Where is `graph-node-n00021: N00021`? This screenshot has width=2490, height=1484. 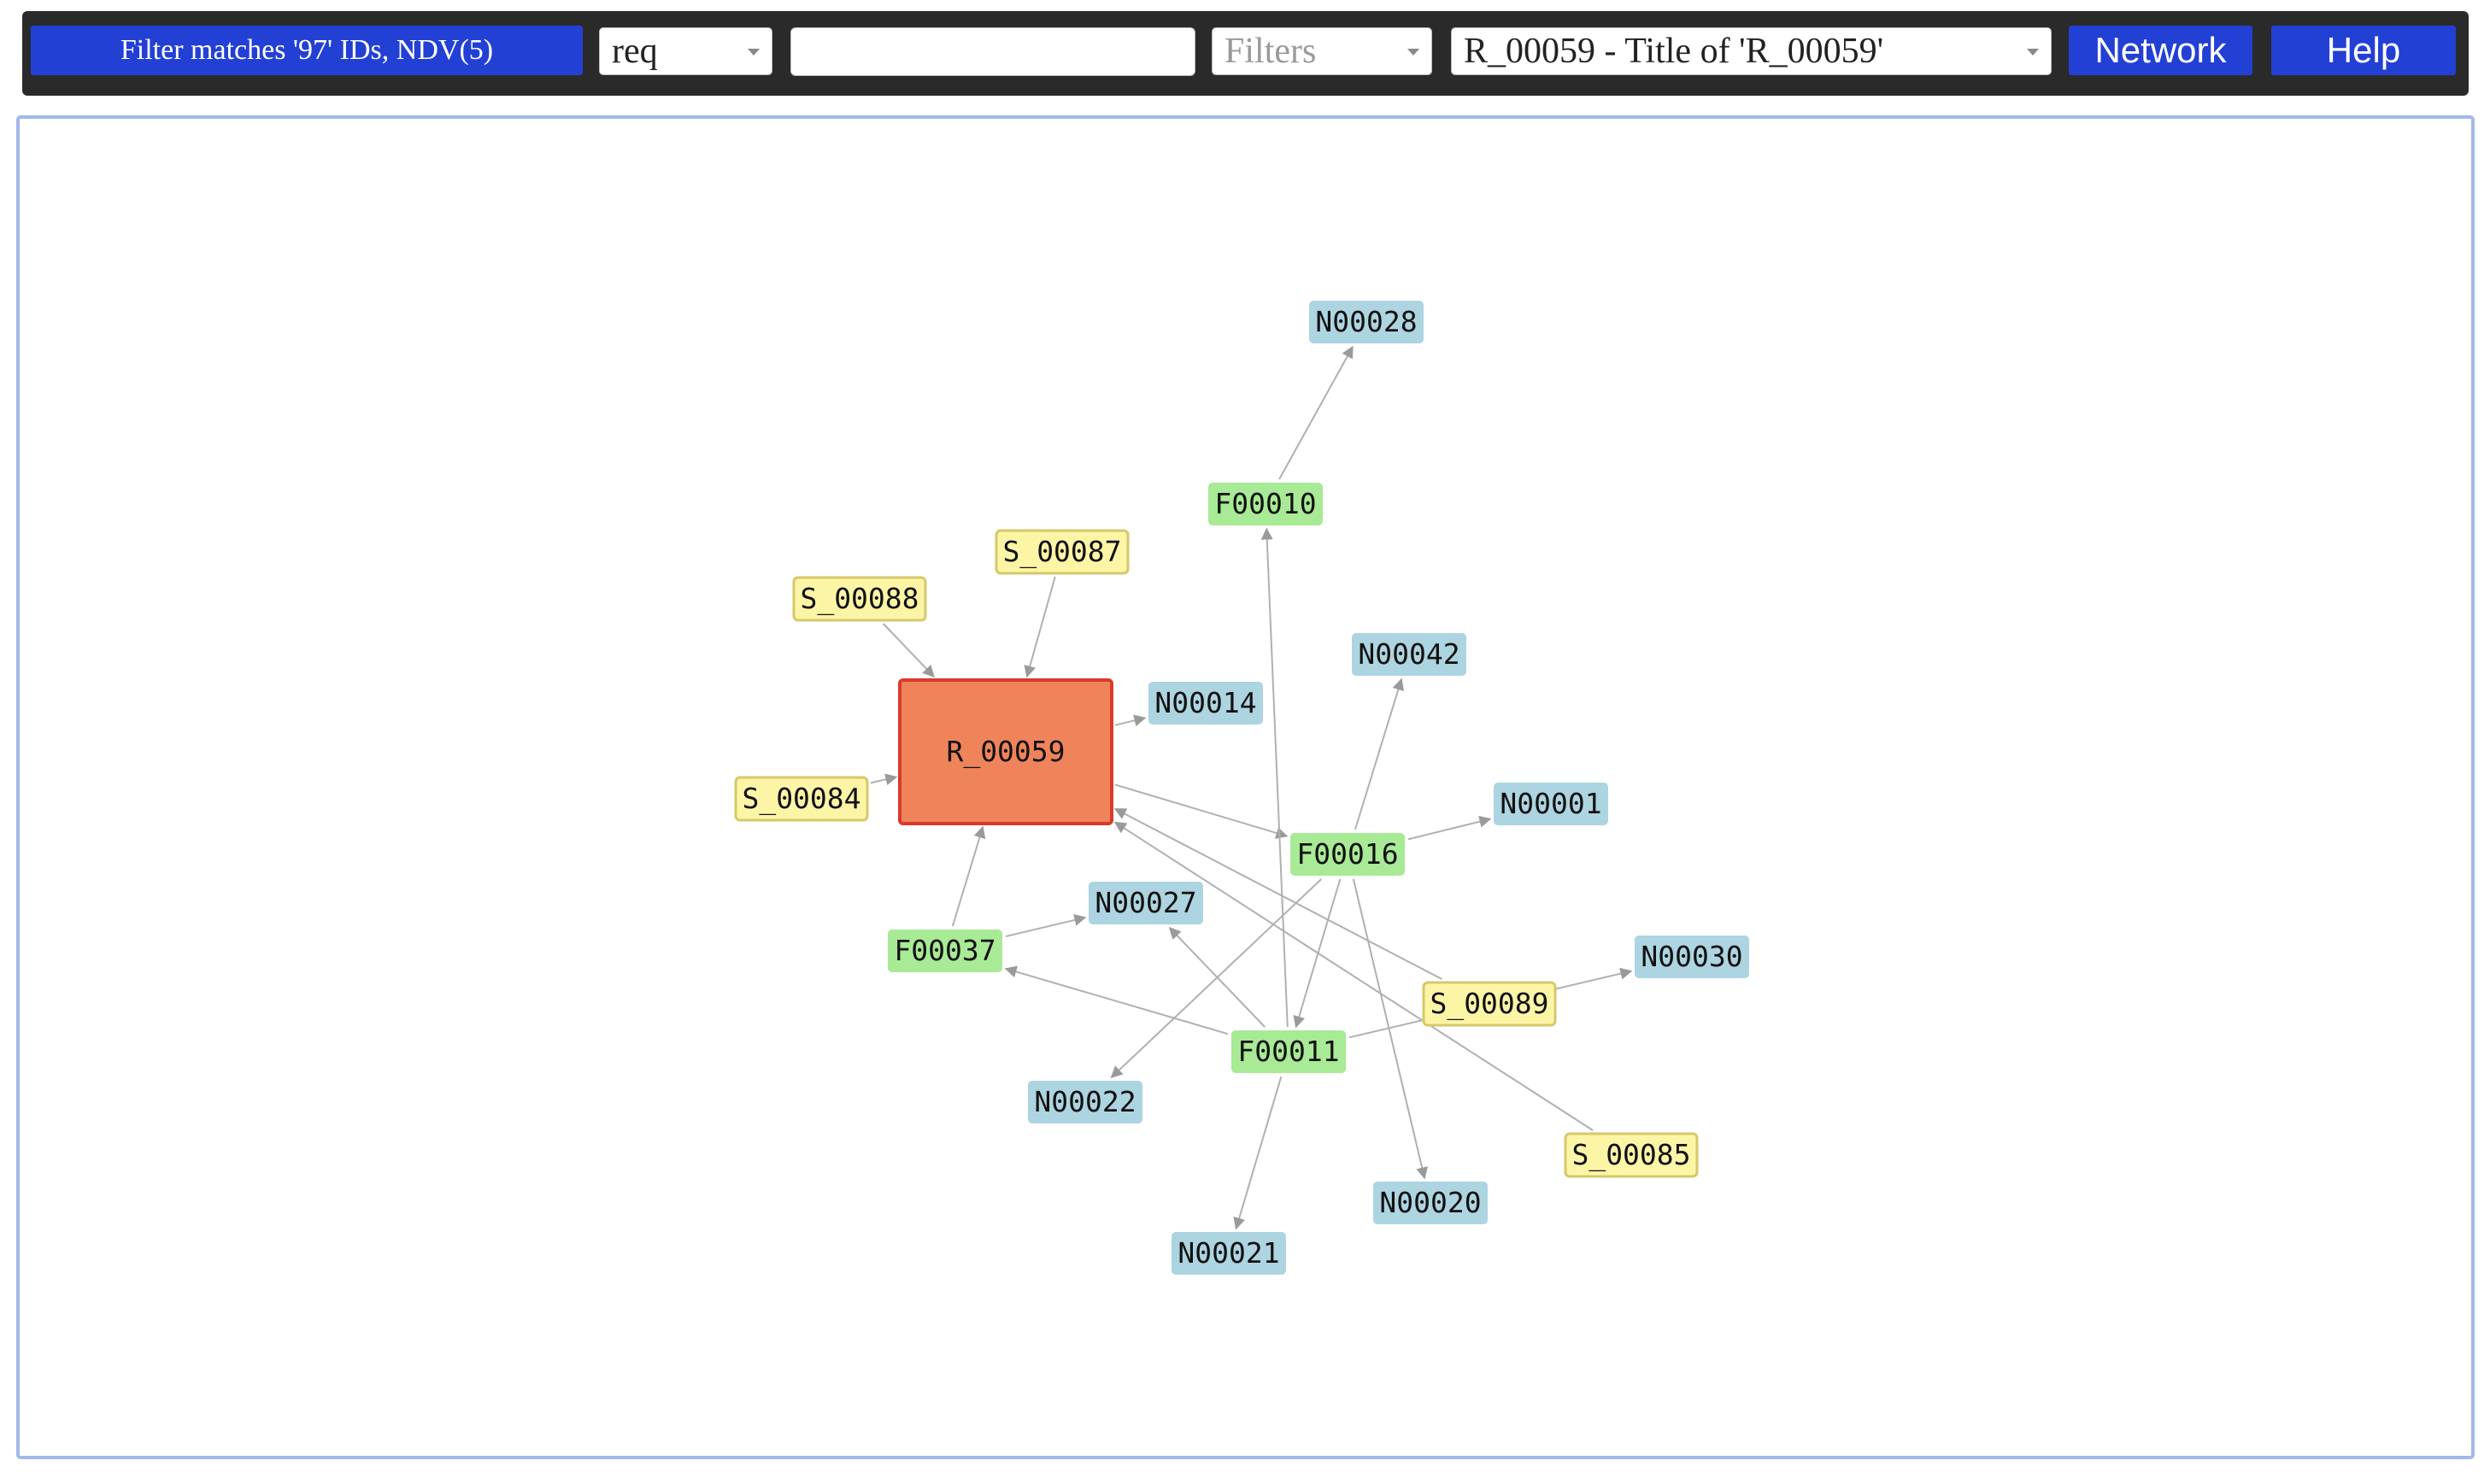
graph-node-n00021: N00021 is located at coordinates (1229, 1253).